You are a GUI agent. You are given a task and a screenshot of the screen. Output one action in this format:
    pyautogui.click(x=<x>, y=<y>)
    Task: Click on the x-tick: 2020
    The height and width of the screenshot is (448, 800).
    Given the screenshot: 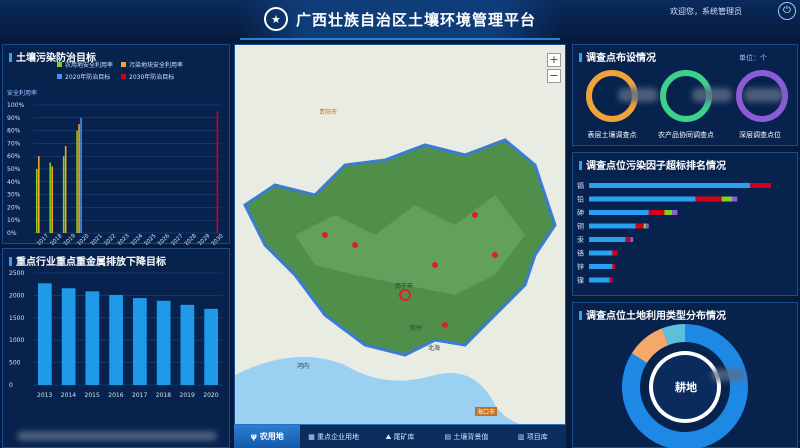 What is the action you would take?
    pyautogui.click(x=210, y=395)
    